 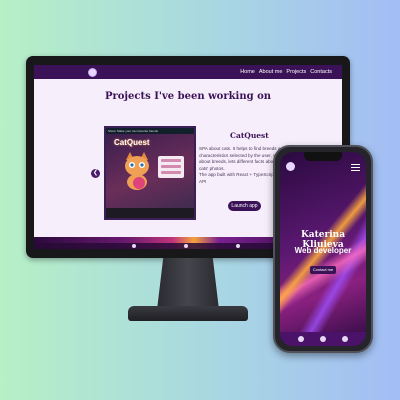 I want to click on thumb-title: CatQuest, so click(x=132, y=142).